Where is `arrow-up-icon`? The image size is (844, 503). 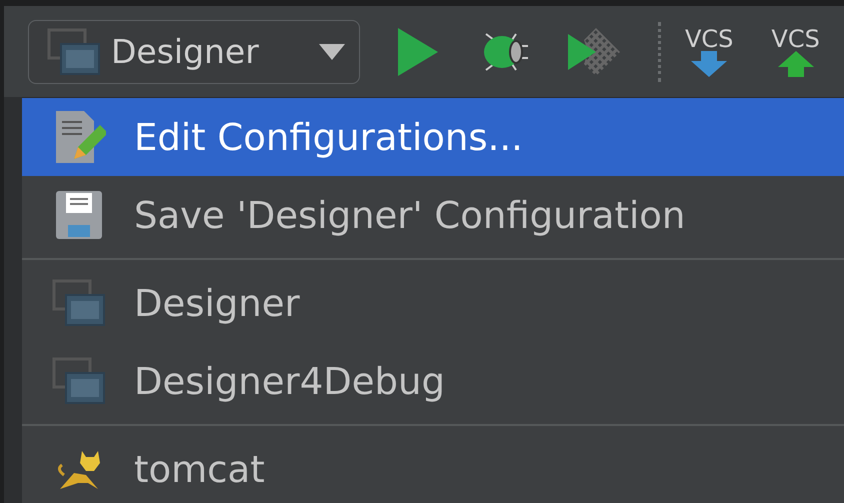
arrow-up-icon is located at coordinates (796, 63).